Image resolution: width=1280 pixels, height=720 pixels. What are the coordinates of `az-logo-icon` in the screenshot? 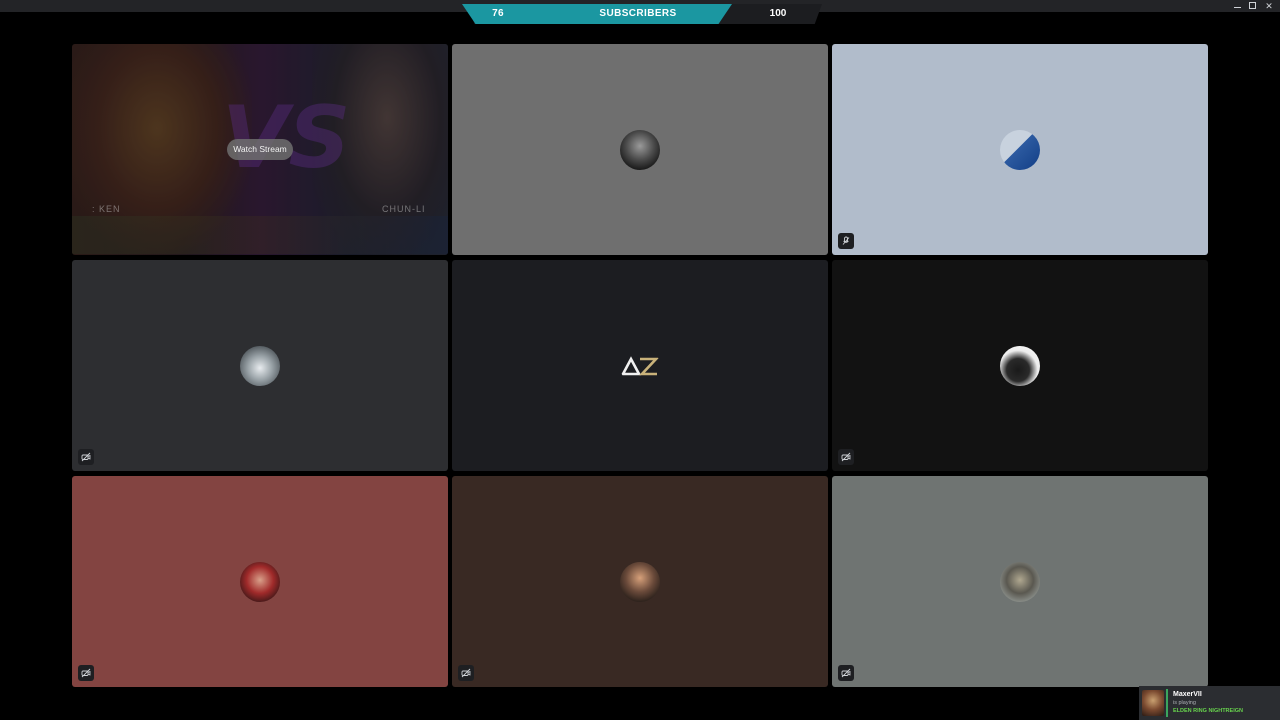 It's located at (639, 366).